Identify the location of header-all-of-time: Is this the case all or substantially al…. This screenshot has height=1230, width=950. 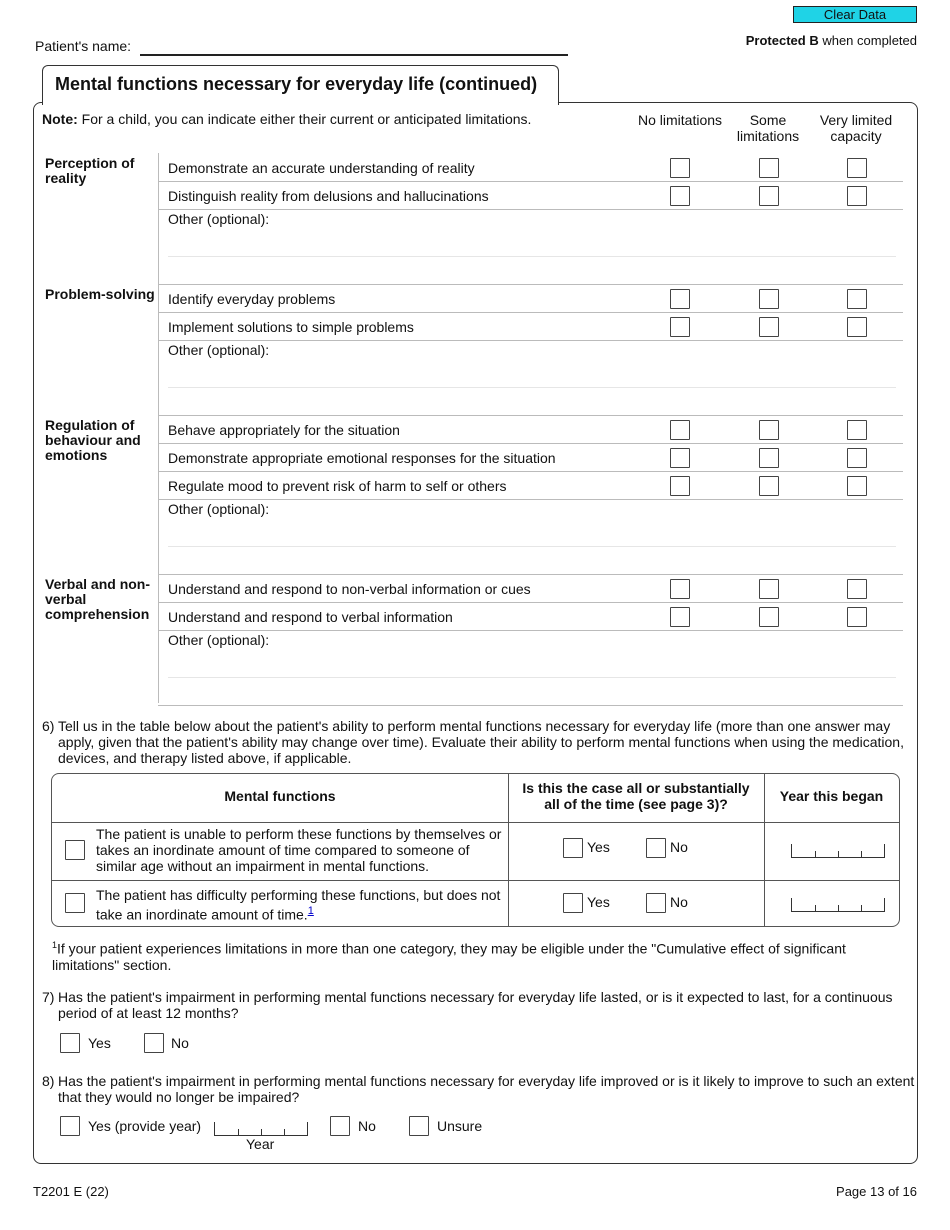
(636, 796).